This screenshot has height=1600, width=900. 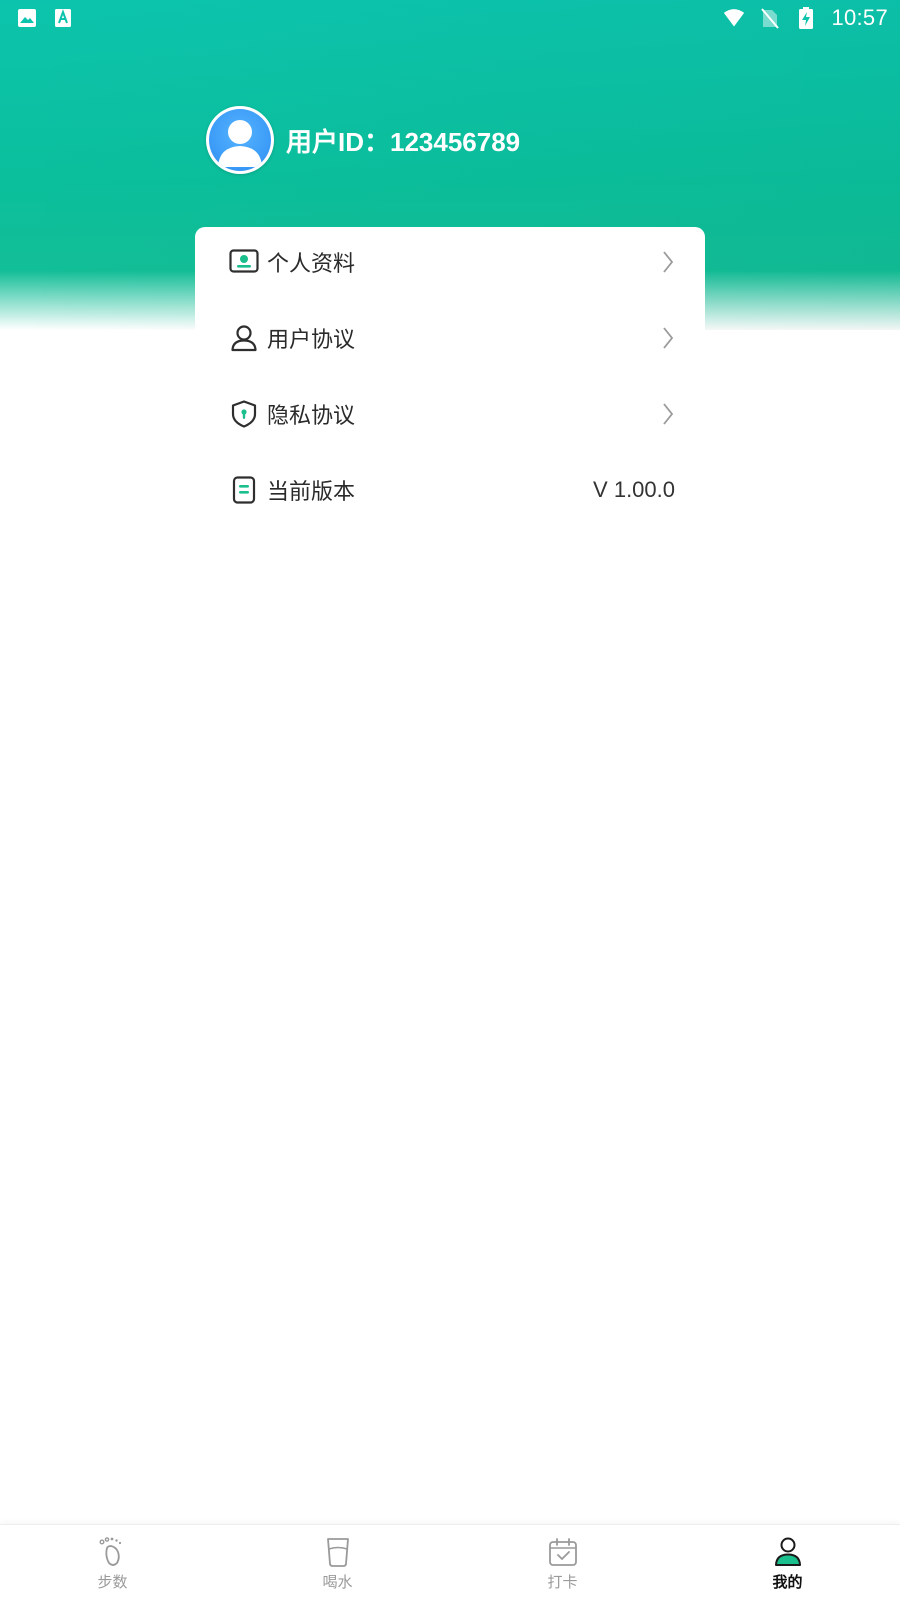 I want to click on menu-card: 个人资料 用户协议 隐私协议 当前版本 V 1.00.0, so click(x=450, y=379).